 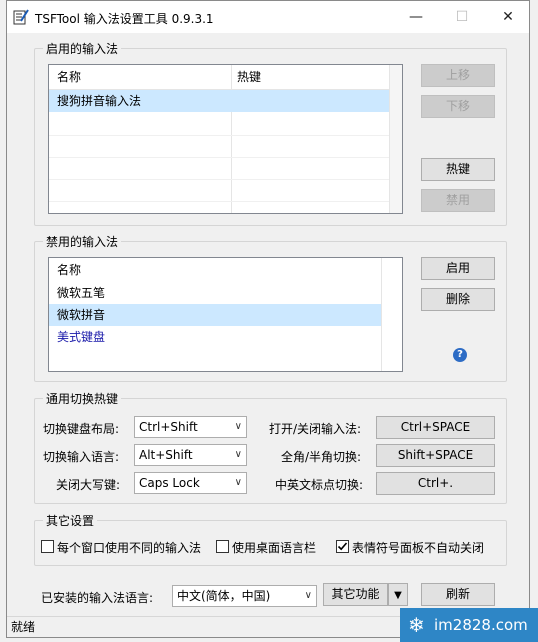 I want to click on checkmark-icon, so click(x=342, y=546).